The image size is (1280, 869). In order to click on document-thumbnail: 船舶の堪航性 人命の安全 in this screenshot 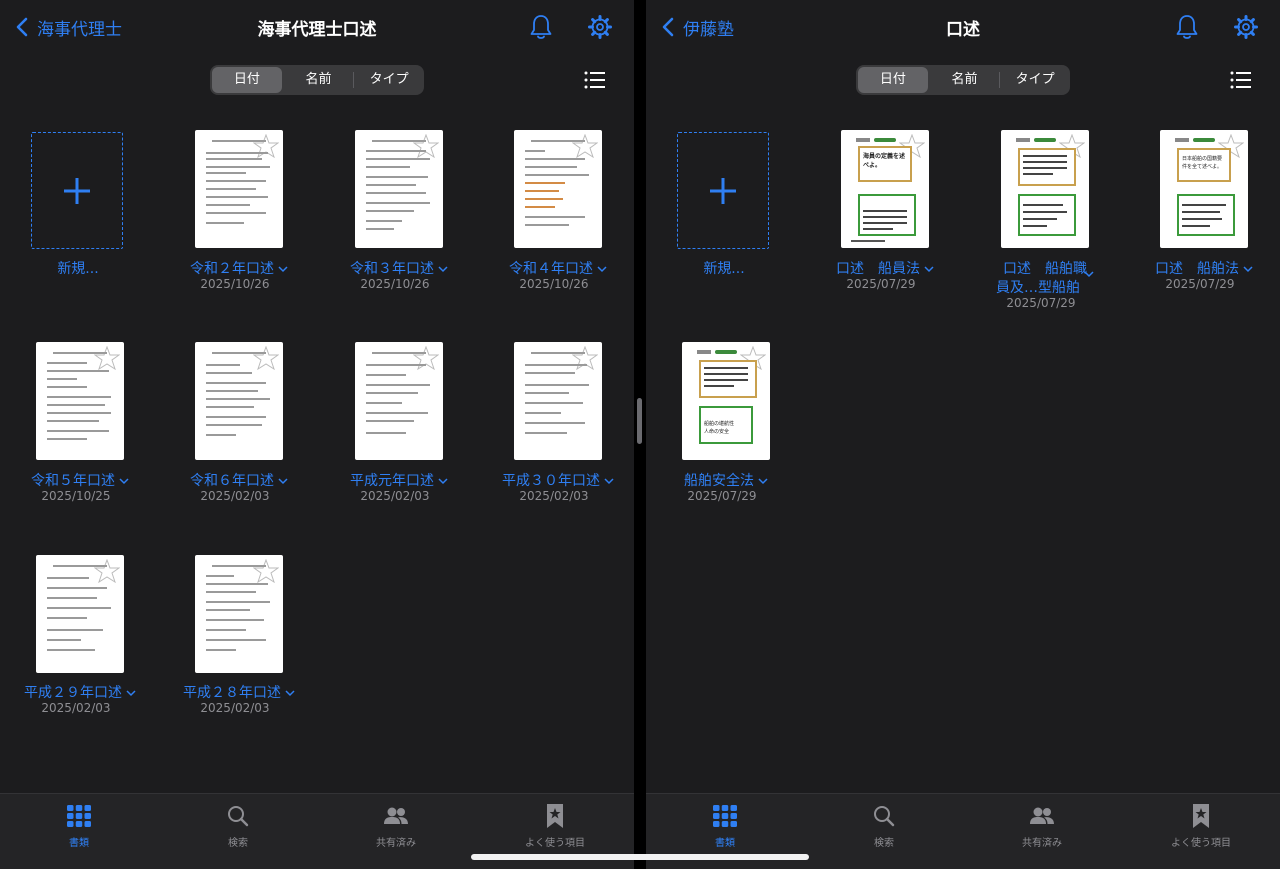, I will do `click(726, 401)`.